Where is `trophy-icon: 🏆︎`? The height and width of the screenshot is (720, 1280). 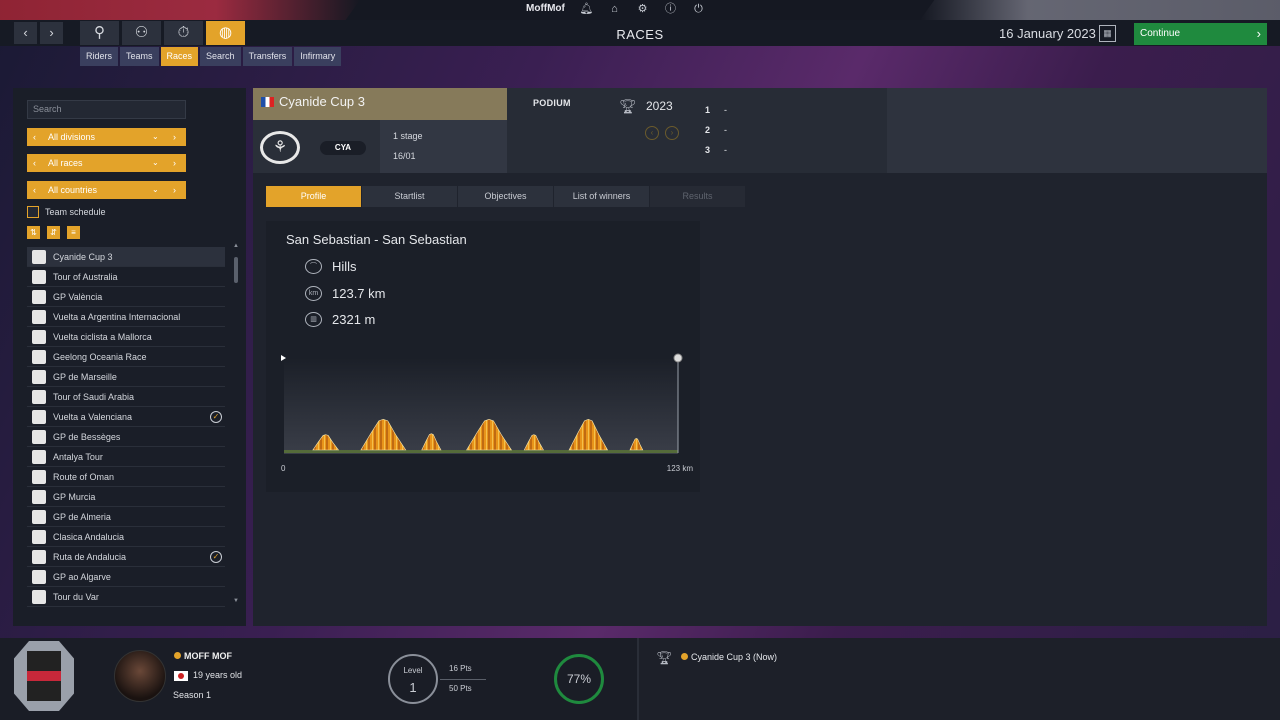 trophy-icon: 🏆︎ is located at coordinates (628, 106).